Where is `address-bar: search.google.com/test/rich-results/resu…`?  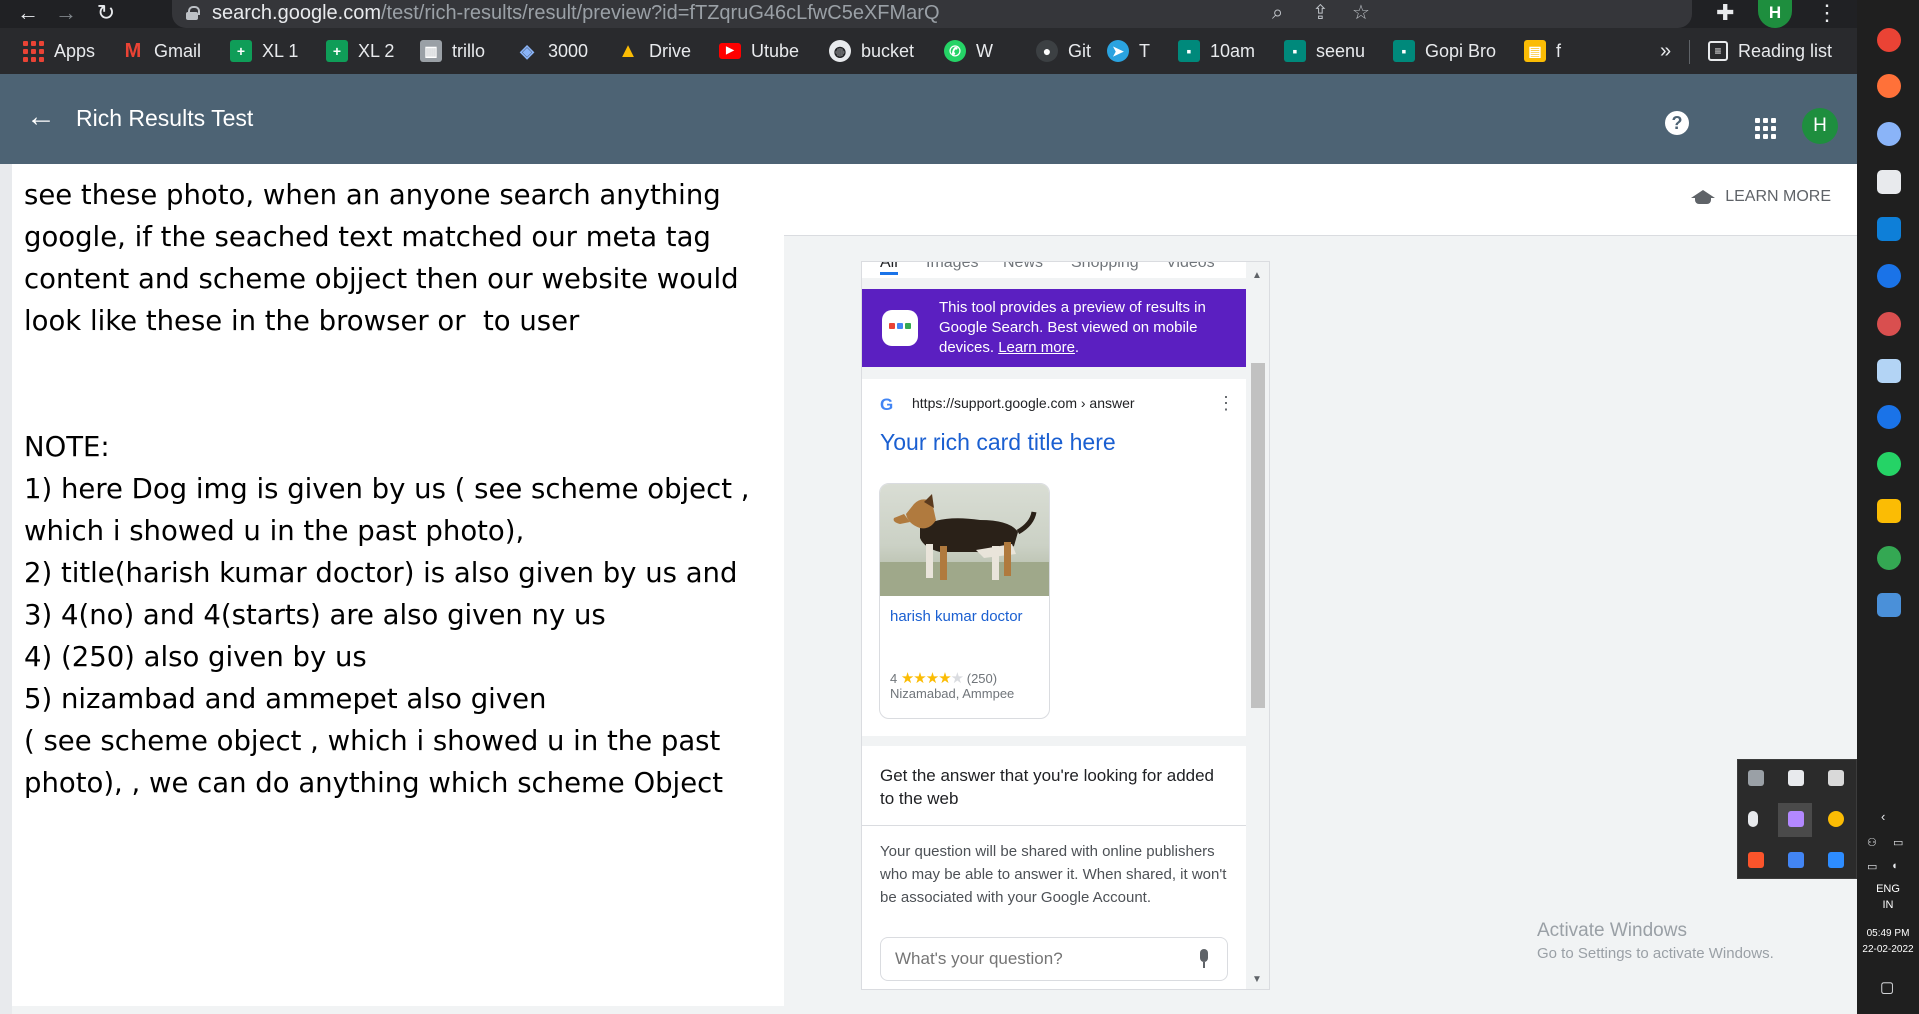 address-bar: search.google.com/test/rich-results/resu… is located at coordinates (932, 14).